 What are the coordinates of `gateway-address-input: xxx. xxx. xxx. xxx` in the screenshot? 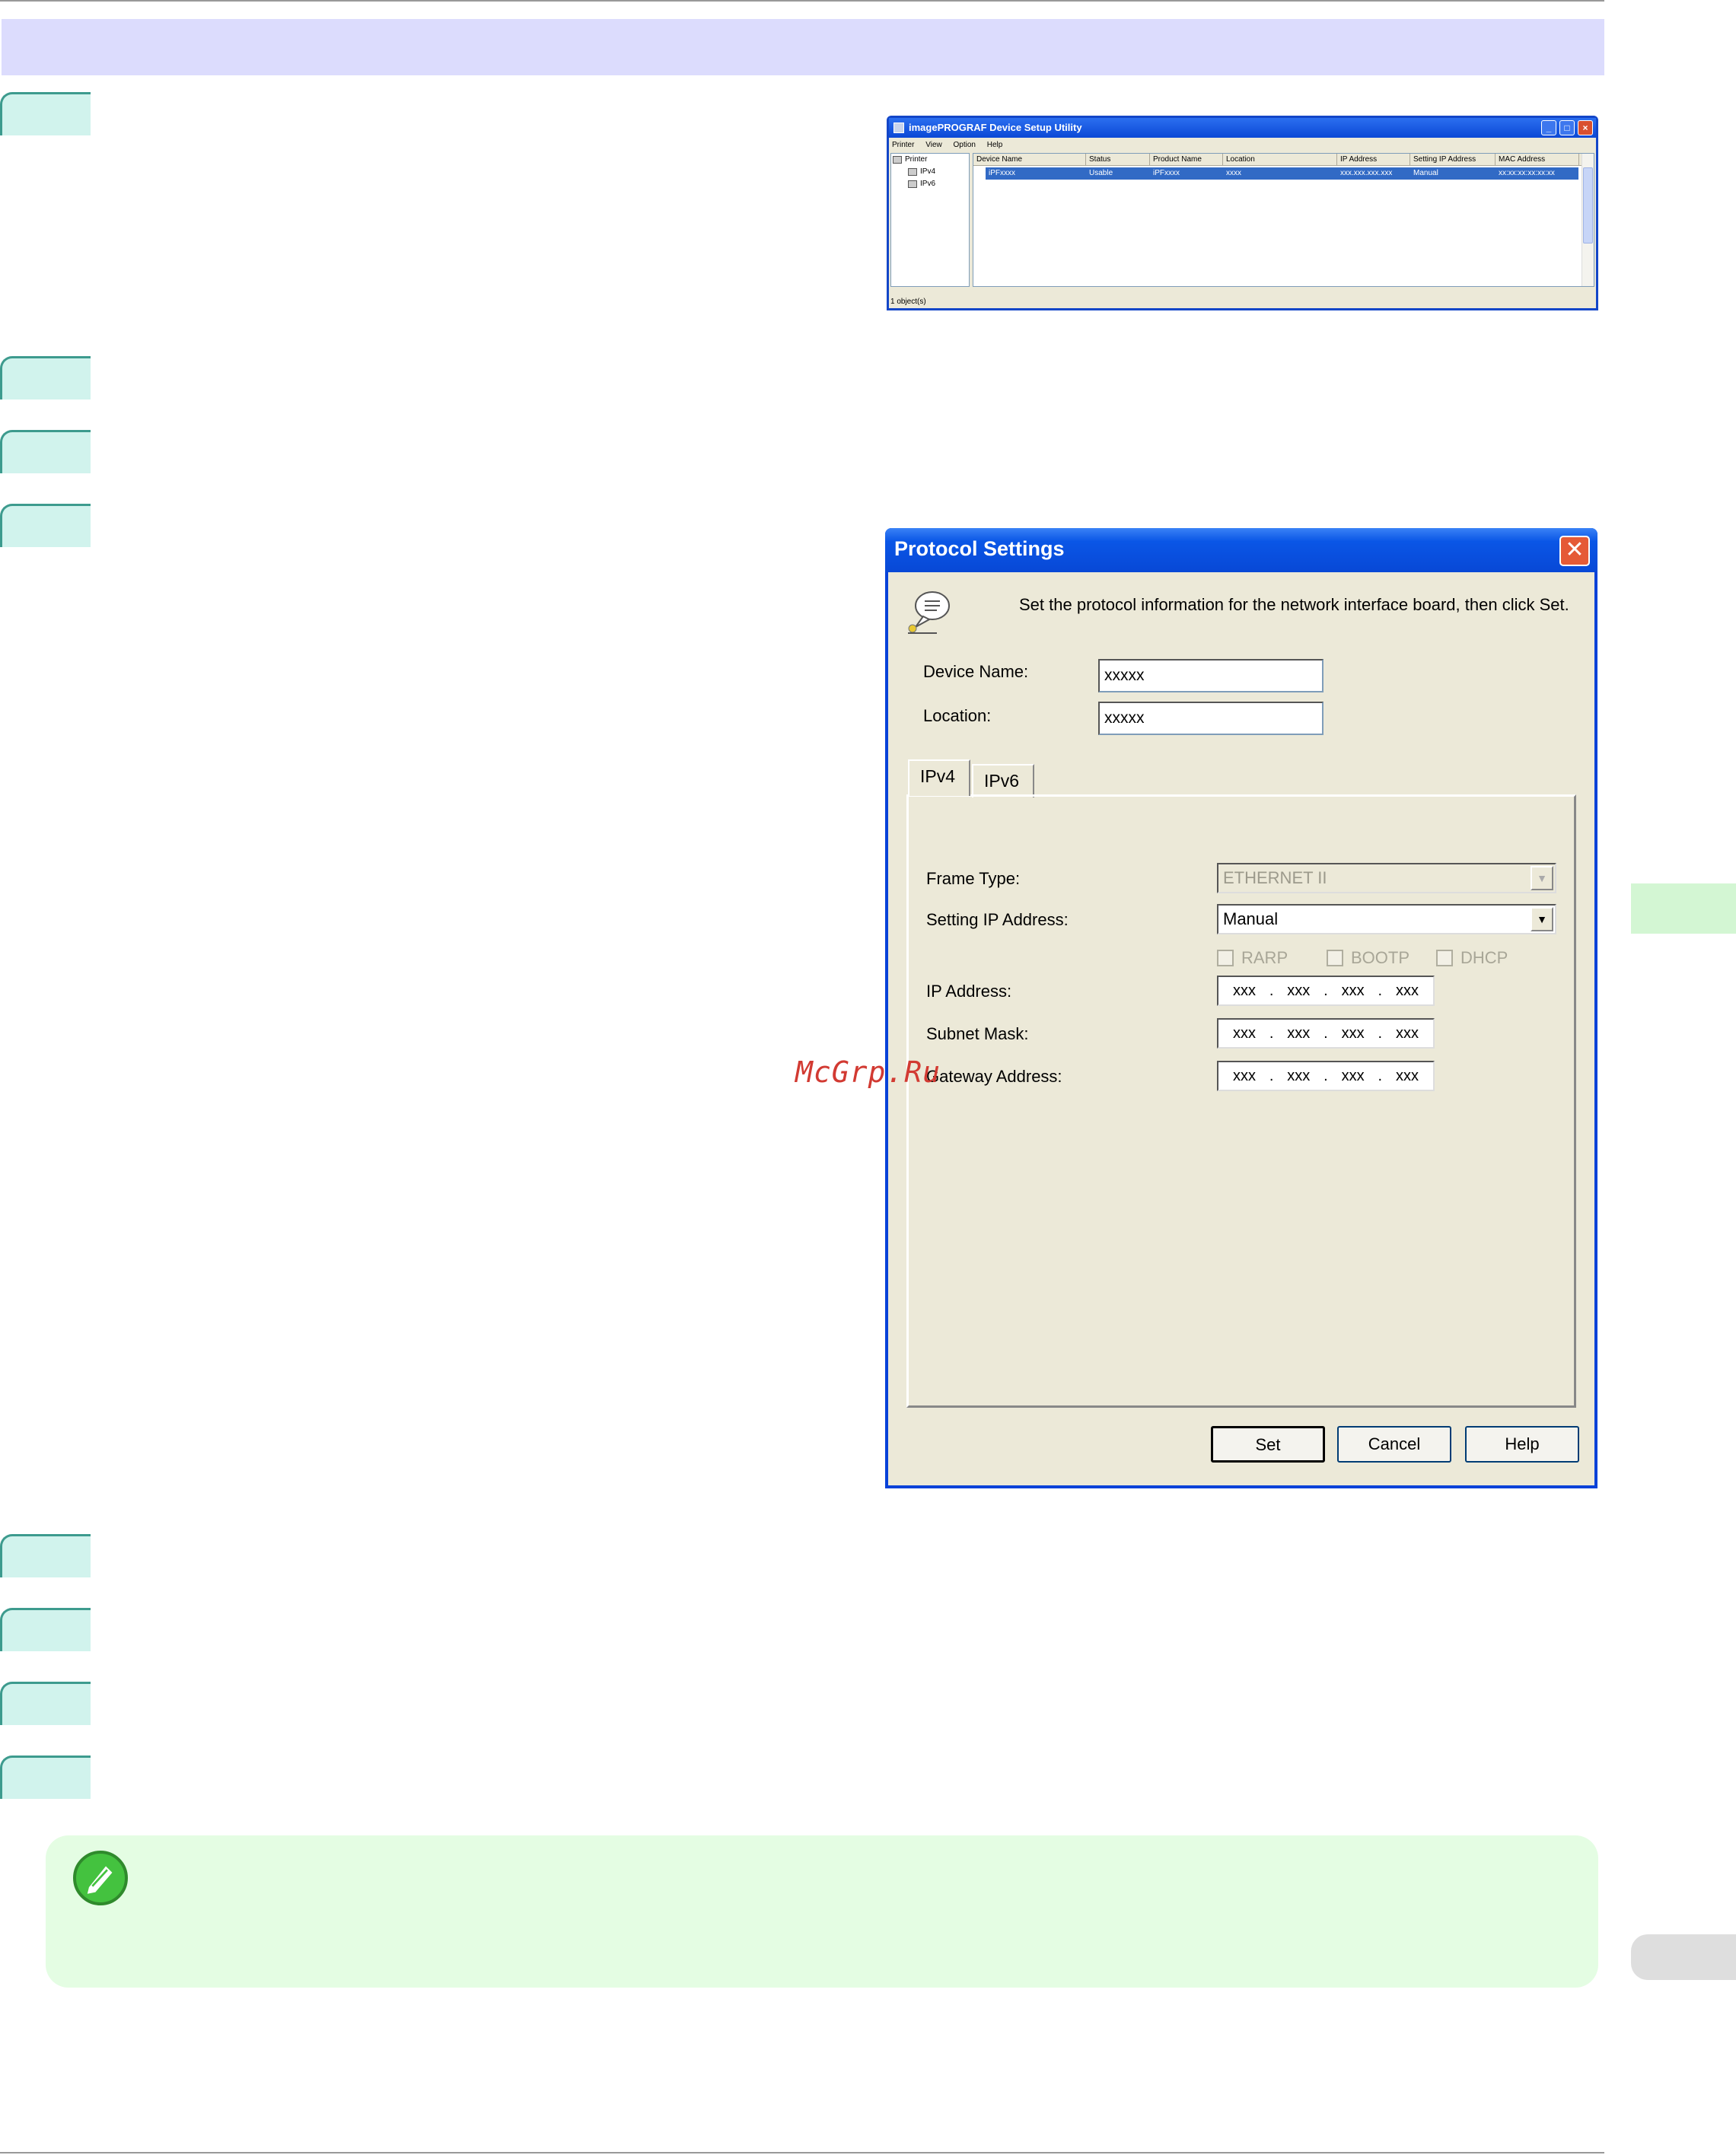 It's located at (1326, 1076).